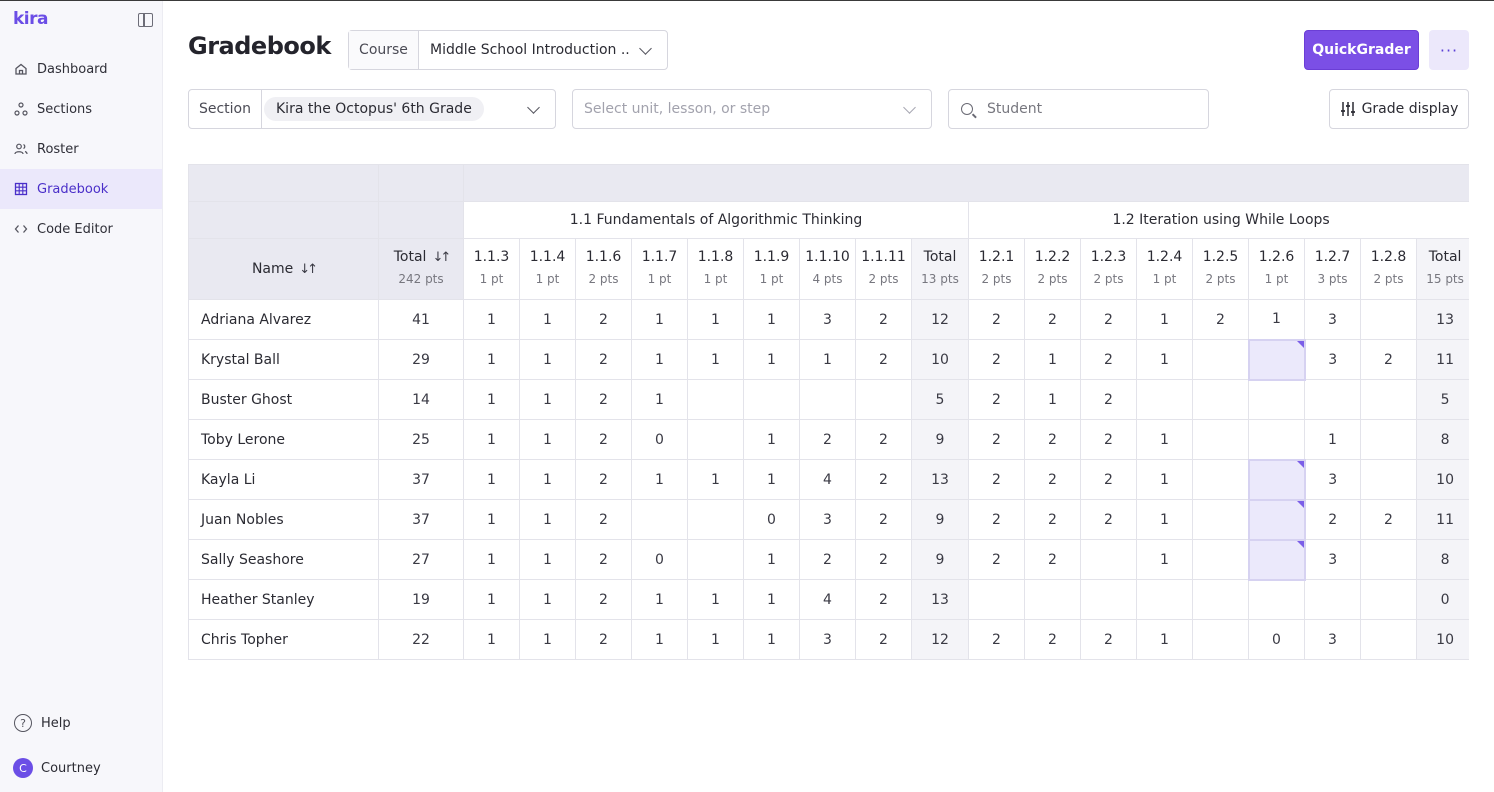  I want to click on student-search-input, so click(1087, 109).